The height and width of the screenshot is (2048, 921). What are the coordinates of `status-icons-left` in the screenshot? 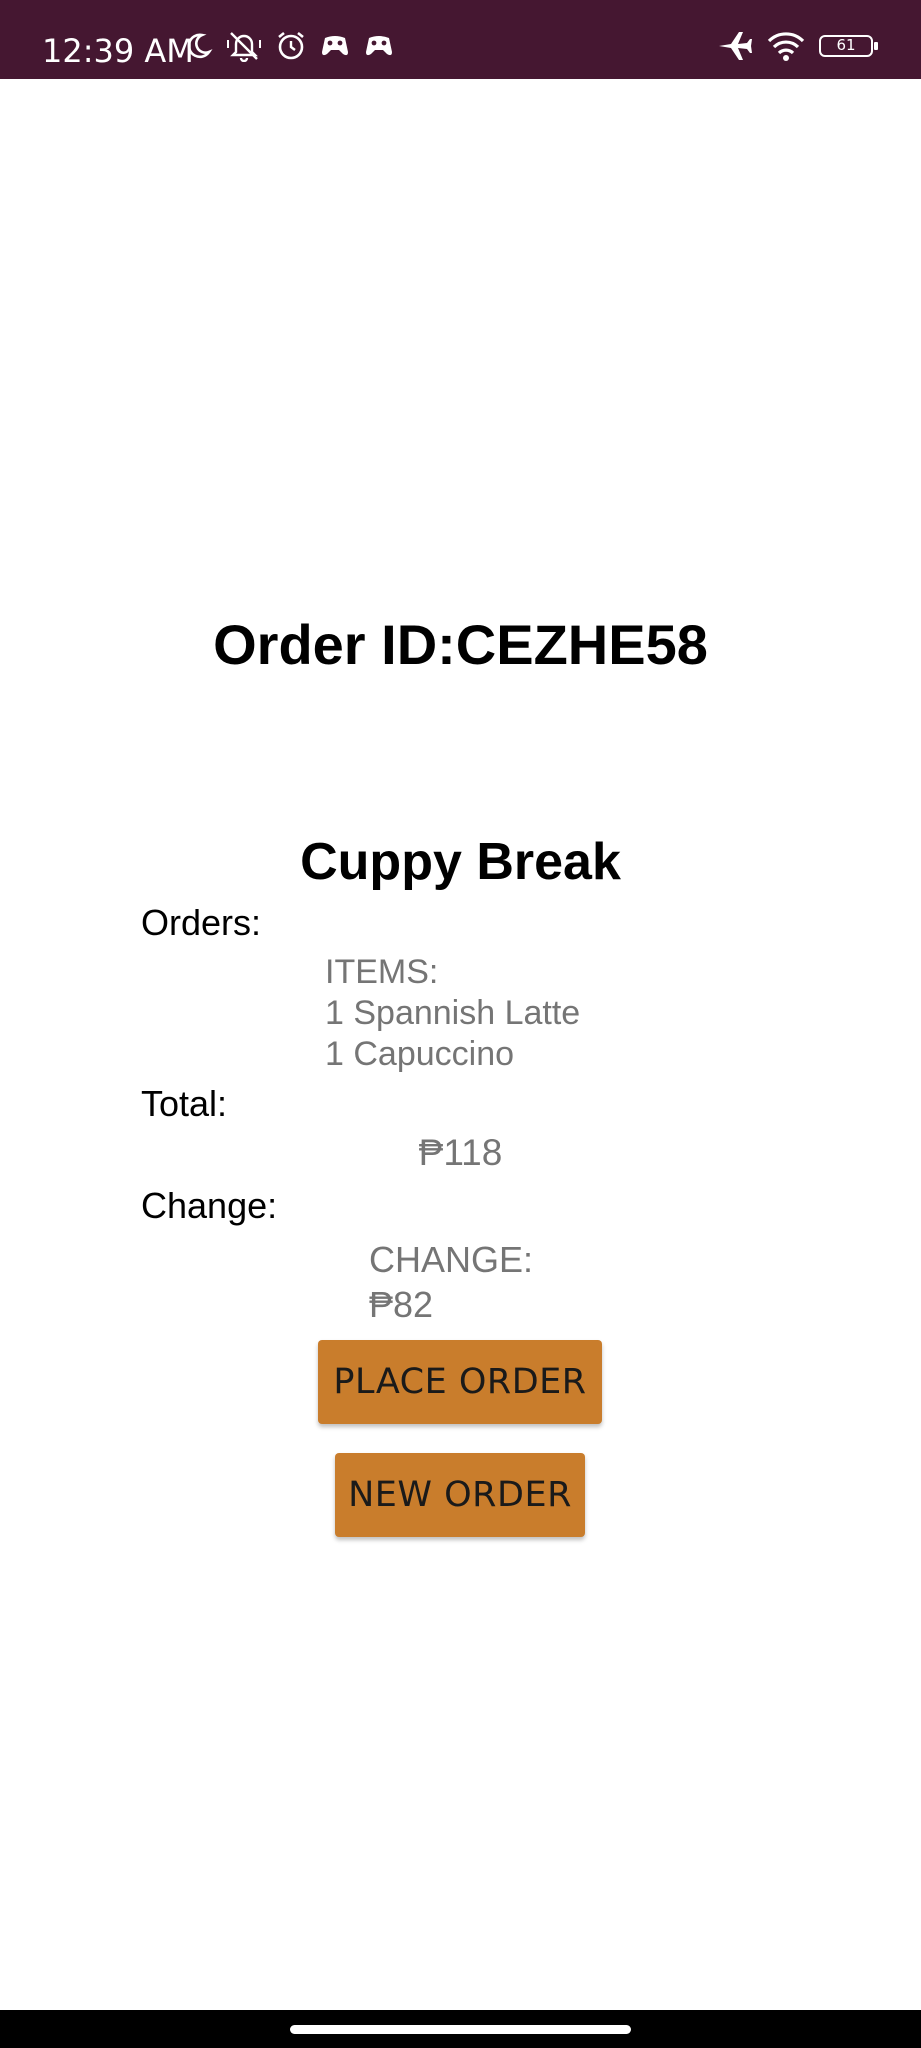 It's located at (289, 46).